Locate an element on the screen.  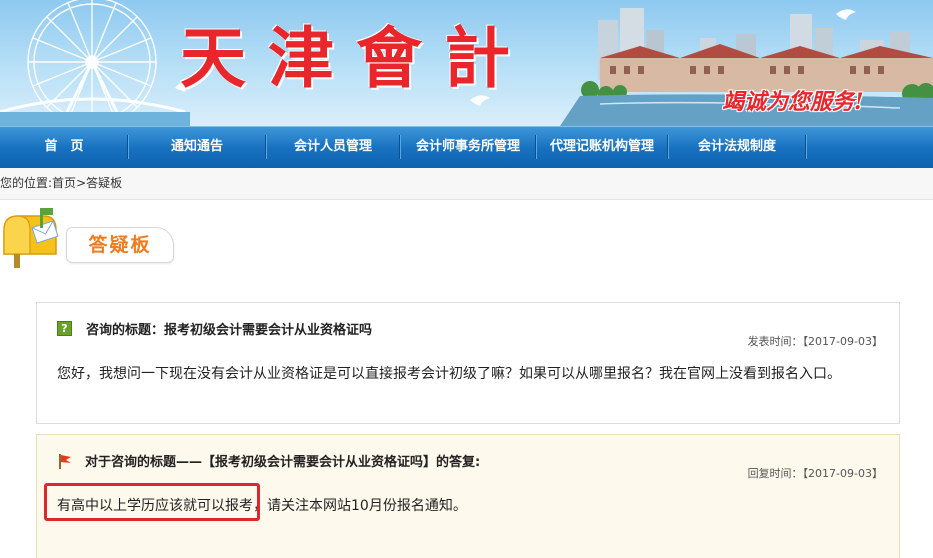
nav-item-regulations: 会计法规制度 is located at coordinates (737, 147).